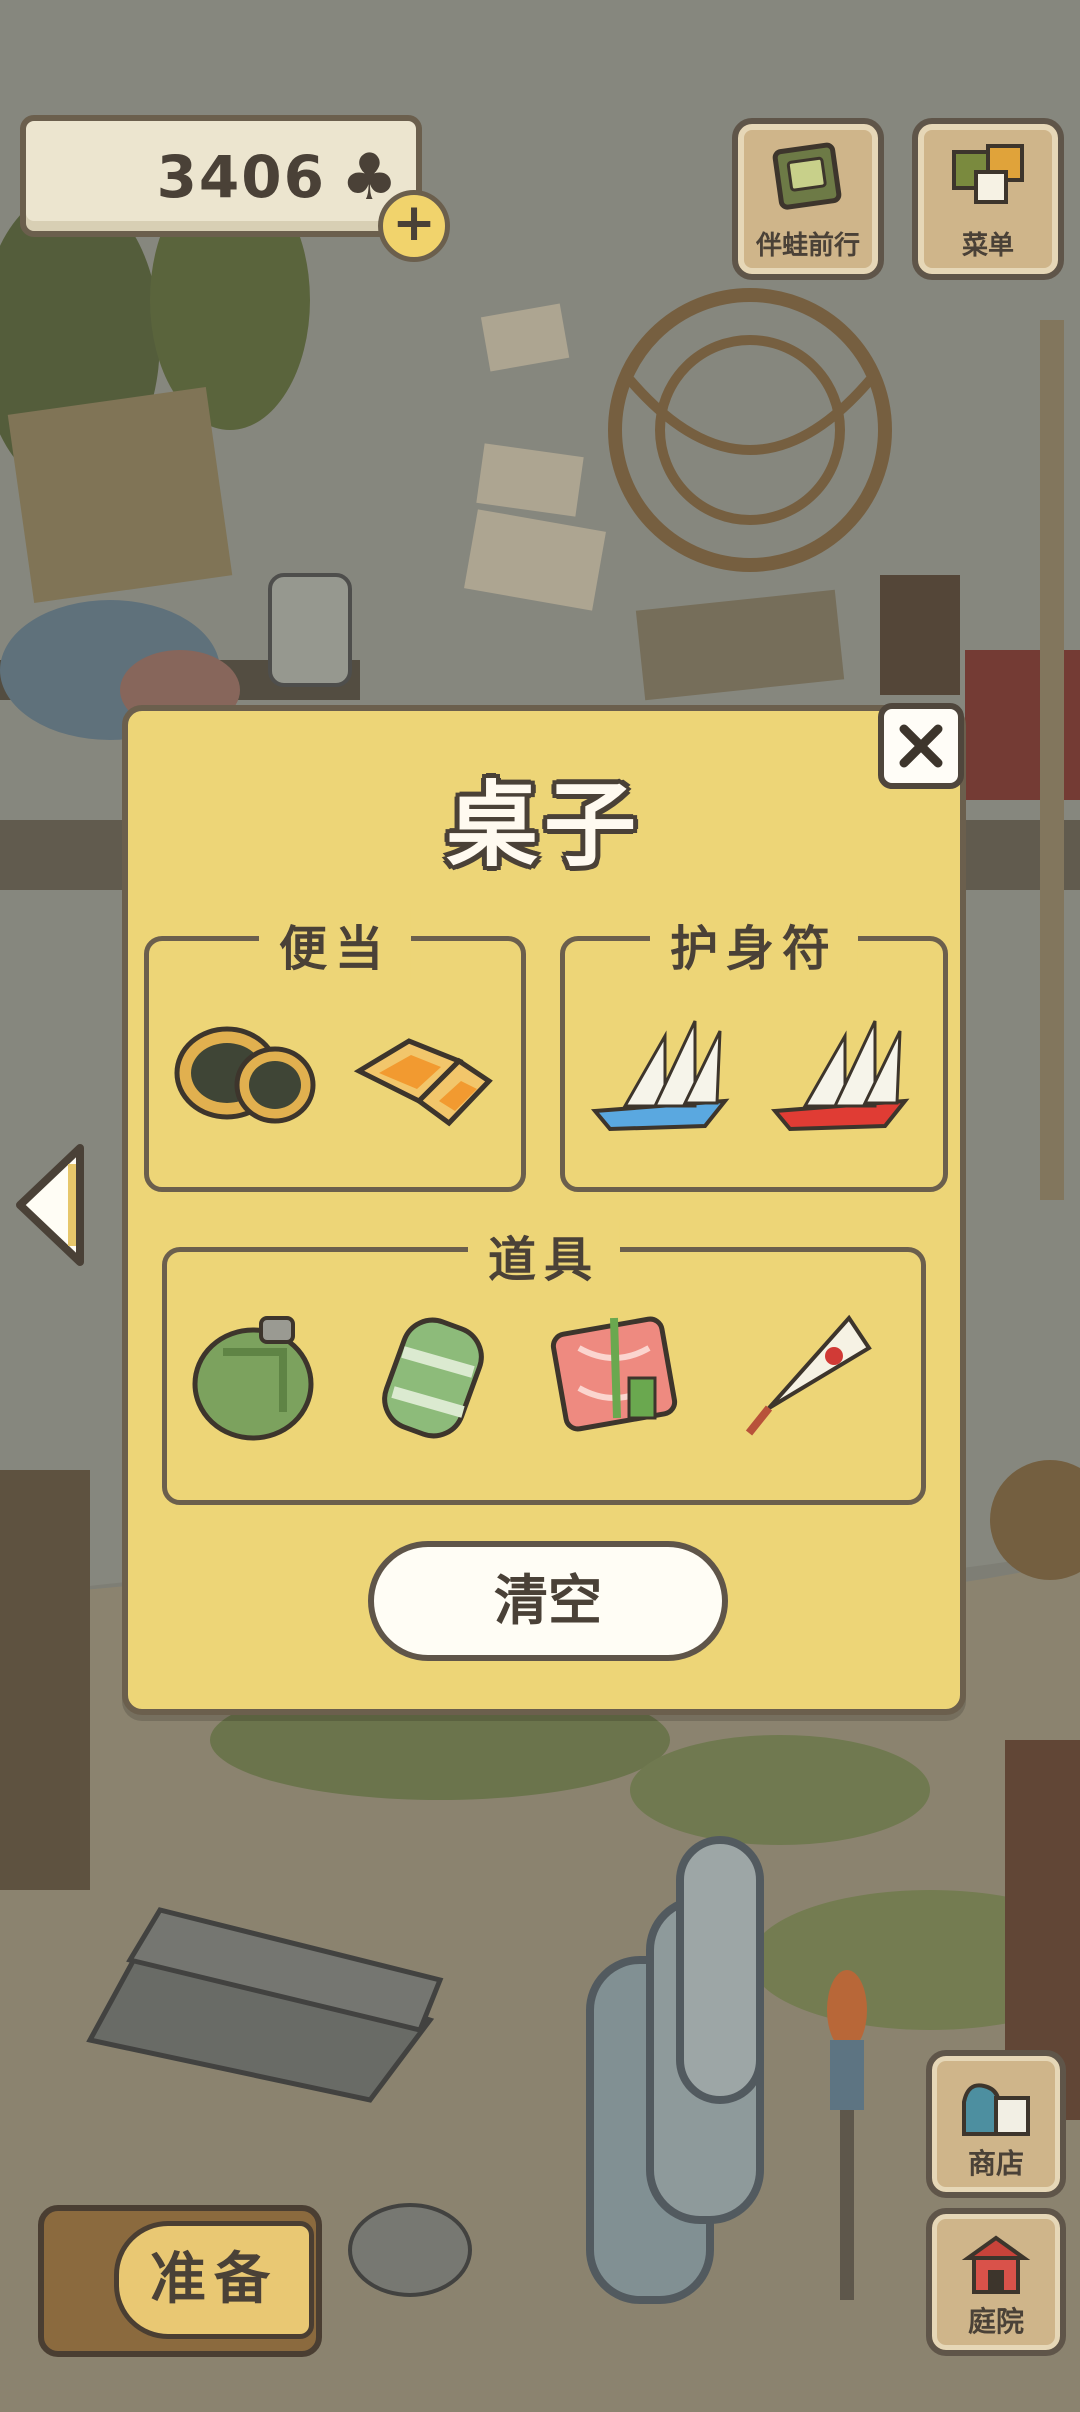 Image resolution: width=1080 pixels, height=2412 pixels. Describe the element at coordinates (754, 944) in the screenshot. I see `amulet-label: 护身符` at that location.